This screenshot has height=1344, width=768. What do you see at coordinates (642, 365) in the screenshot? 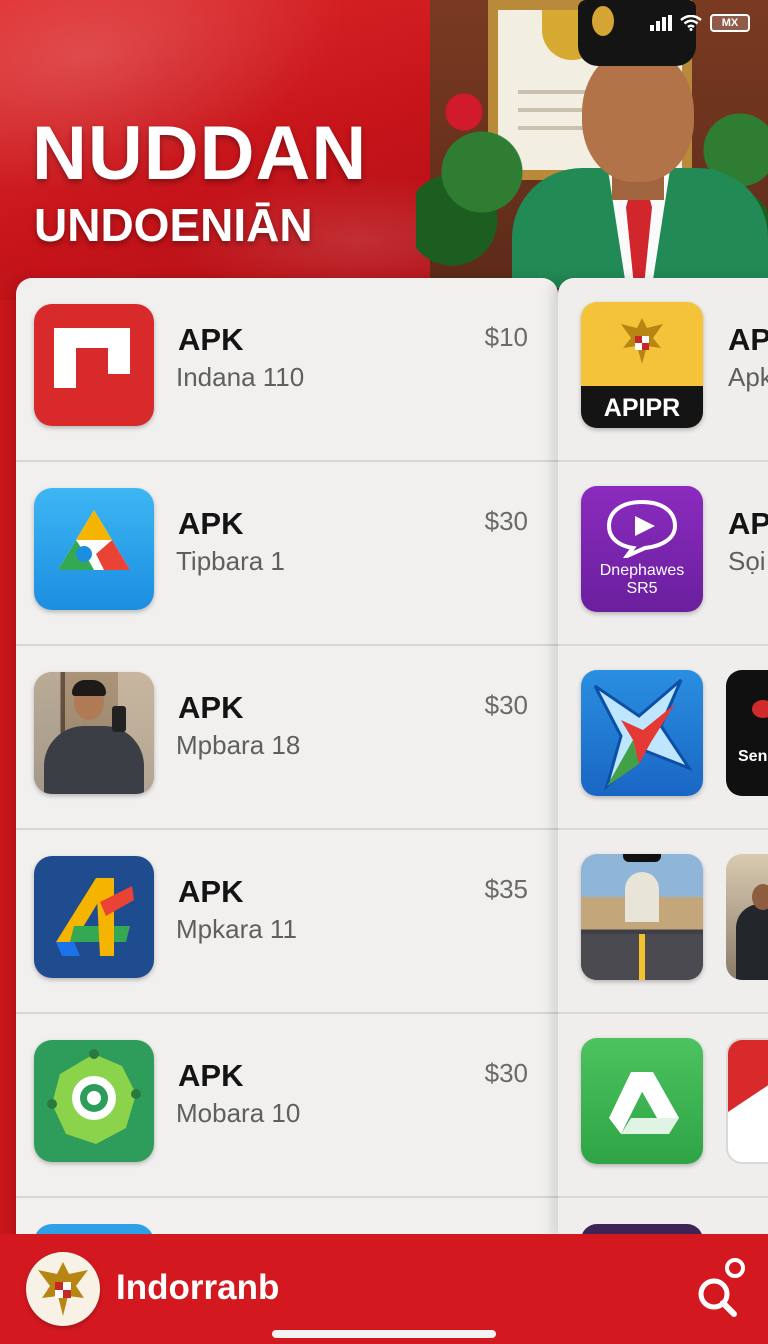
I see `garuda-icon: APIPR` at bounding box center [642, 365].